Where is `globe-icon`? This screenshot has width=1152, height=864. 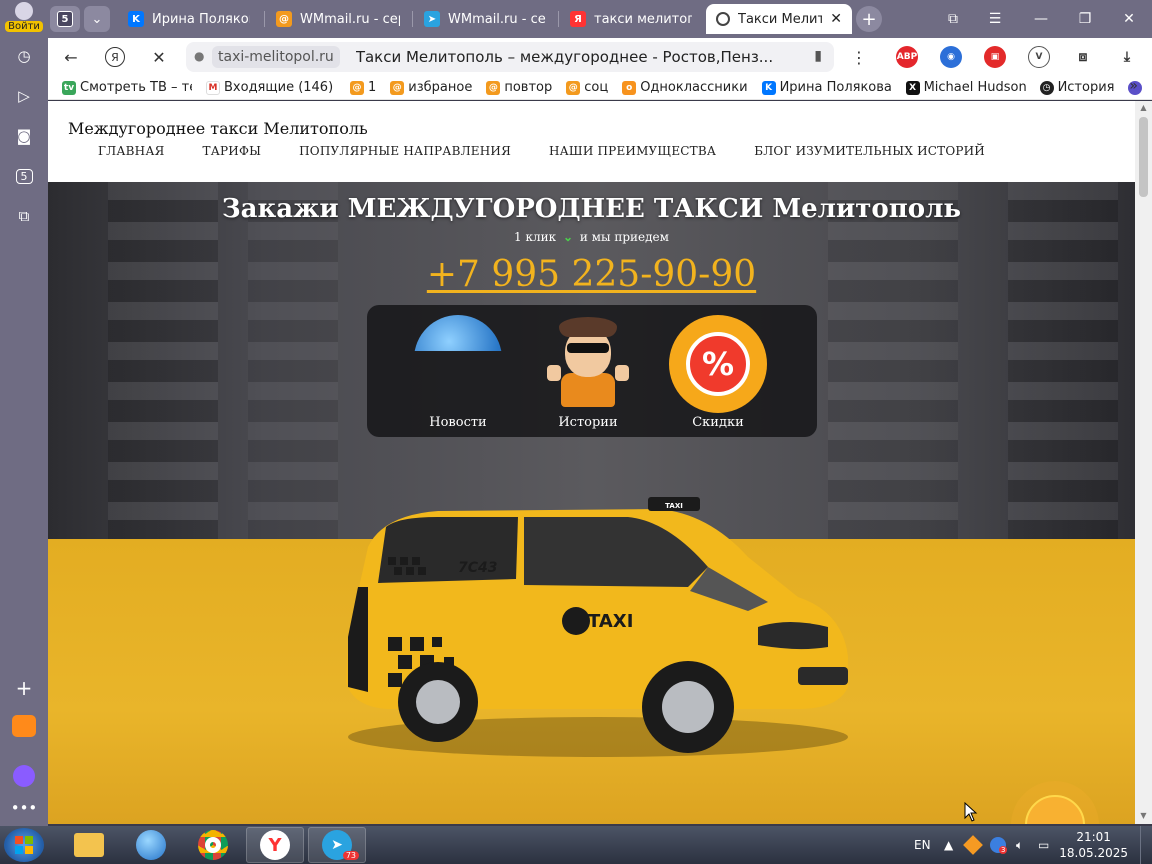
globe-icon is located at coordinates (458, 360).